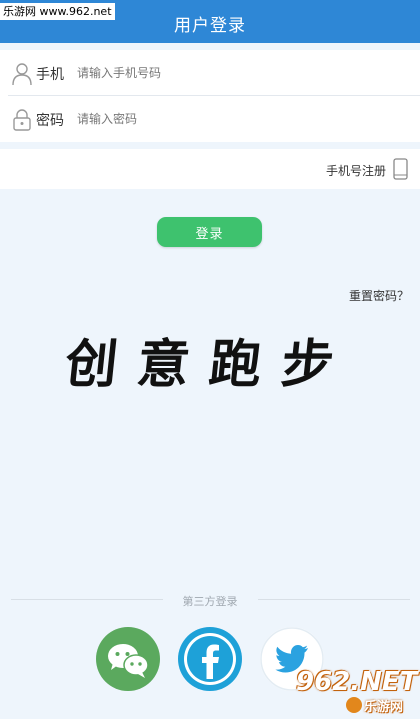 The image size is (420, 719). I want to click on lock-icon, so click(22, 120).